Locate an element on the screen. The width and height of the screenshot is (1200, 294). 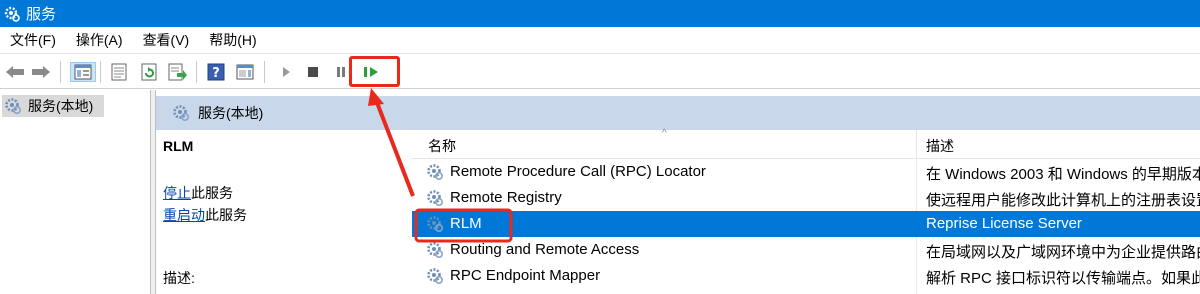
tree-pane: 服务(本地) is located at coordinates (75, 192).